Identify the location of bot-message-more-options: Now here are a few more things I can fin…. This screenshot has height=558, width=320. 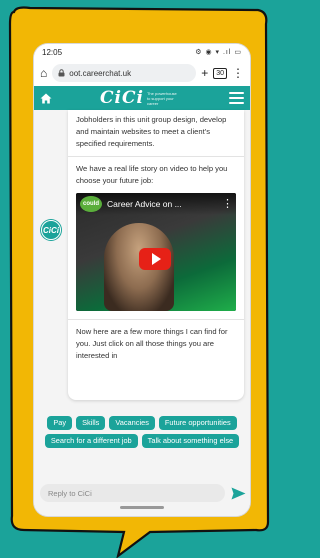
(152, 343).